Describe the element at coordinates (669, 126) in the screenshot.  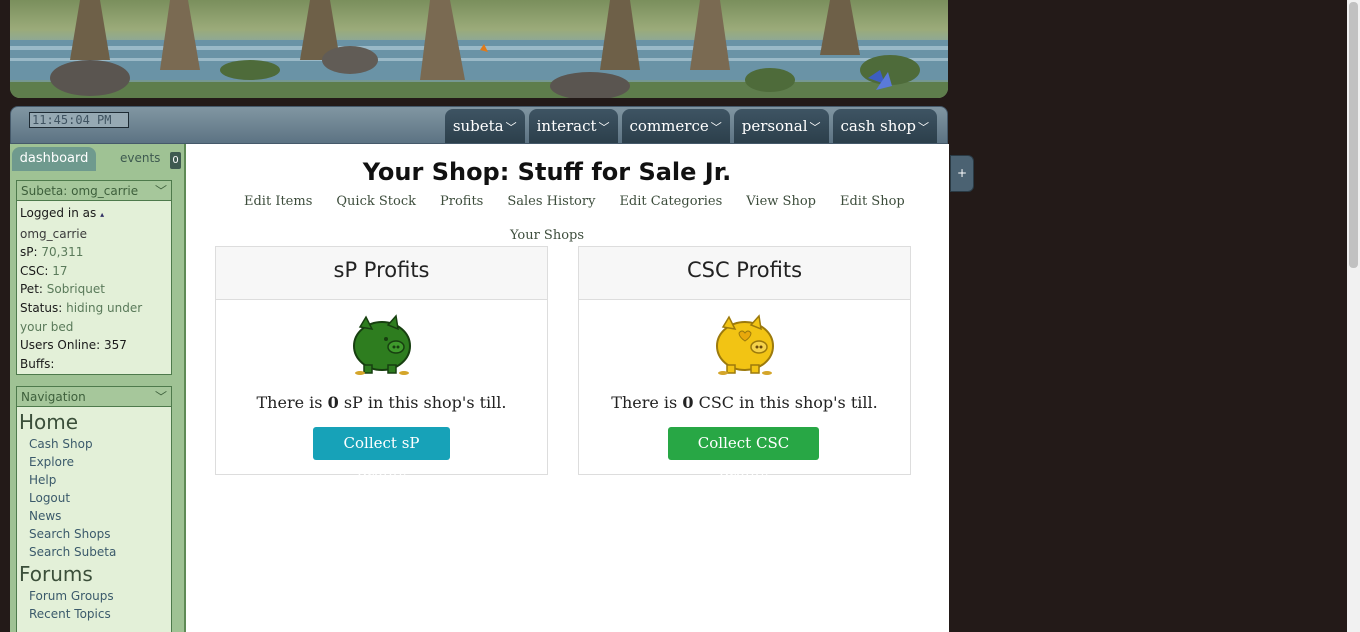
I see `menu-label: commerce` at that location.